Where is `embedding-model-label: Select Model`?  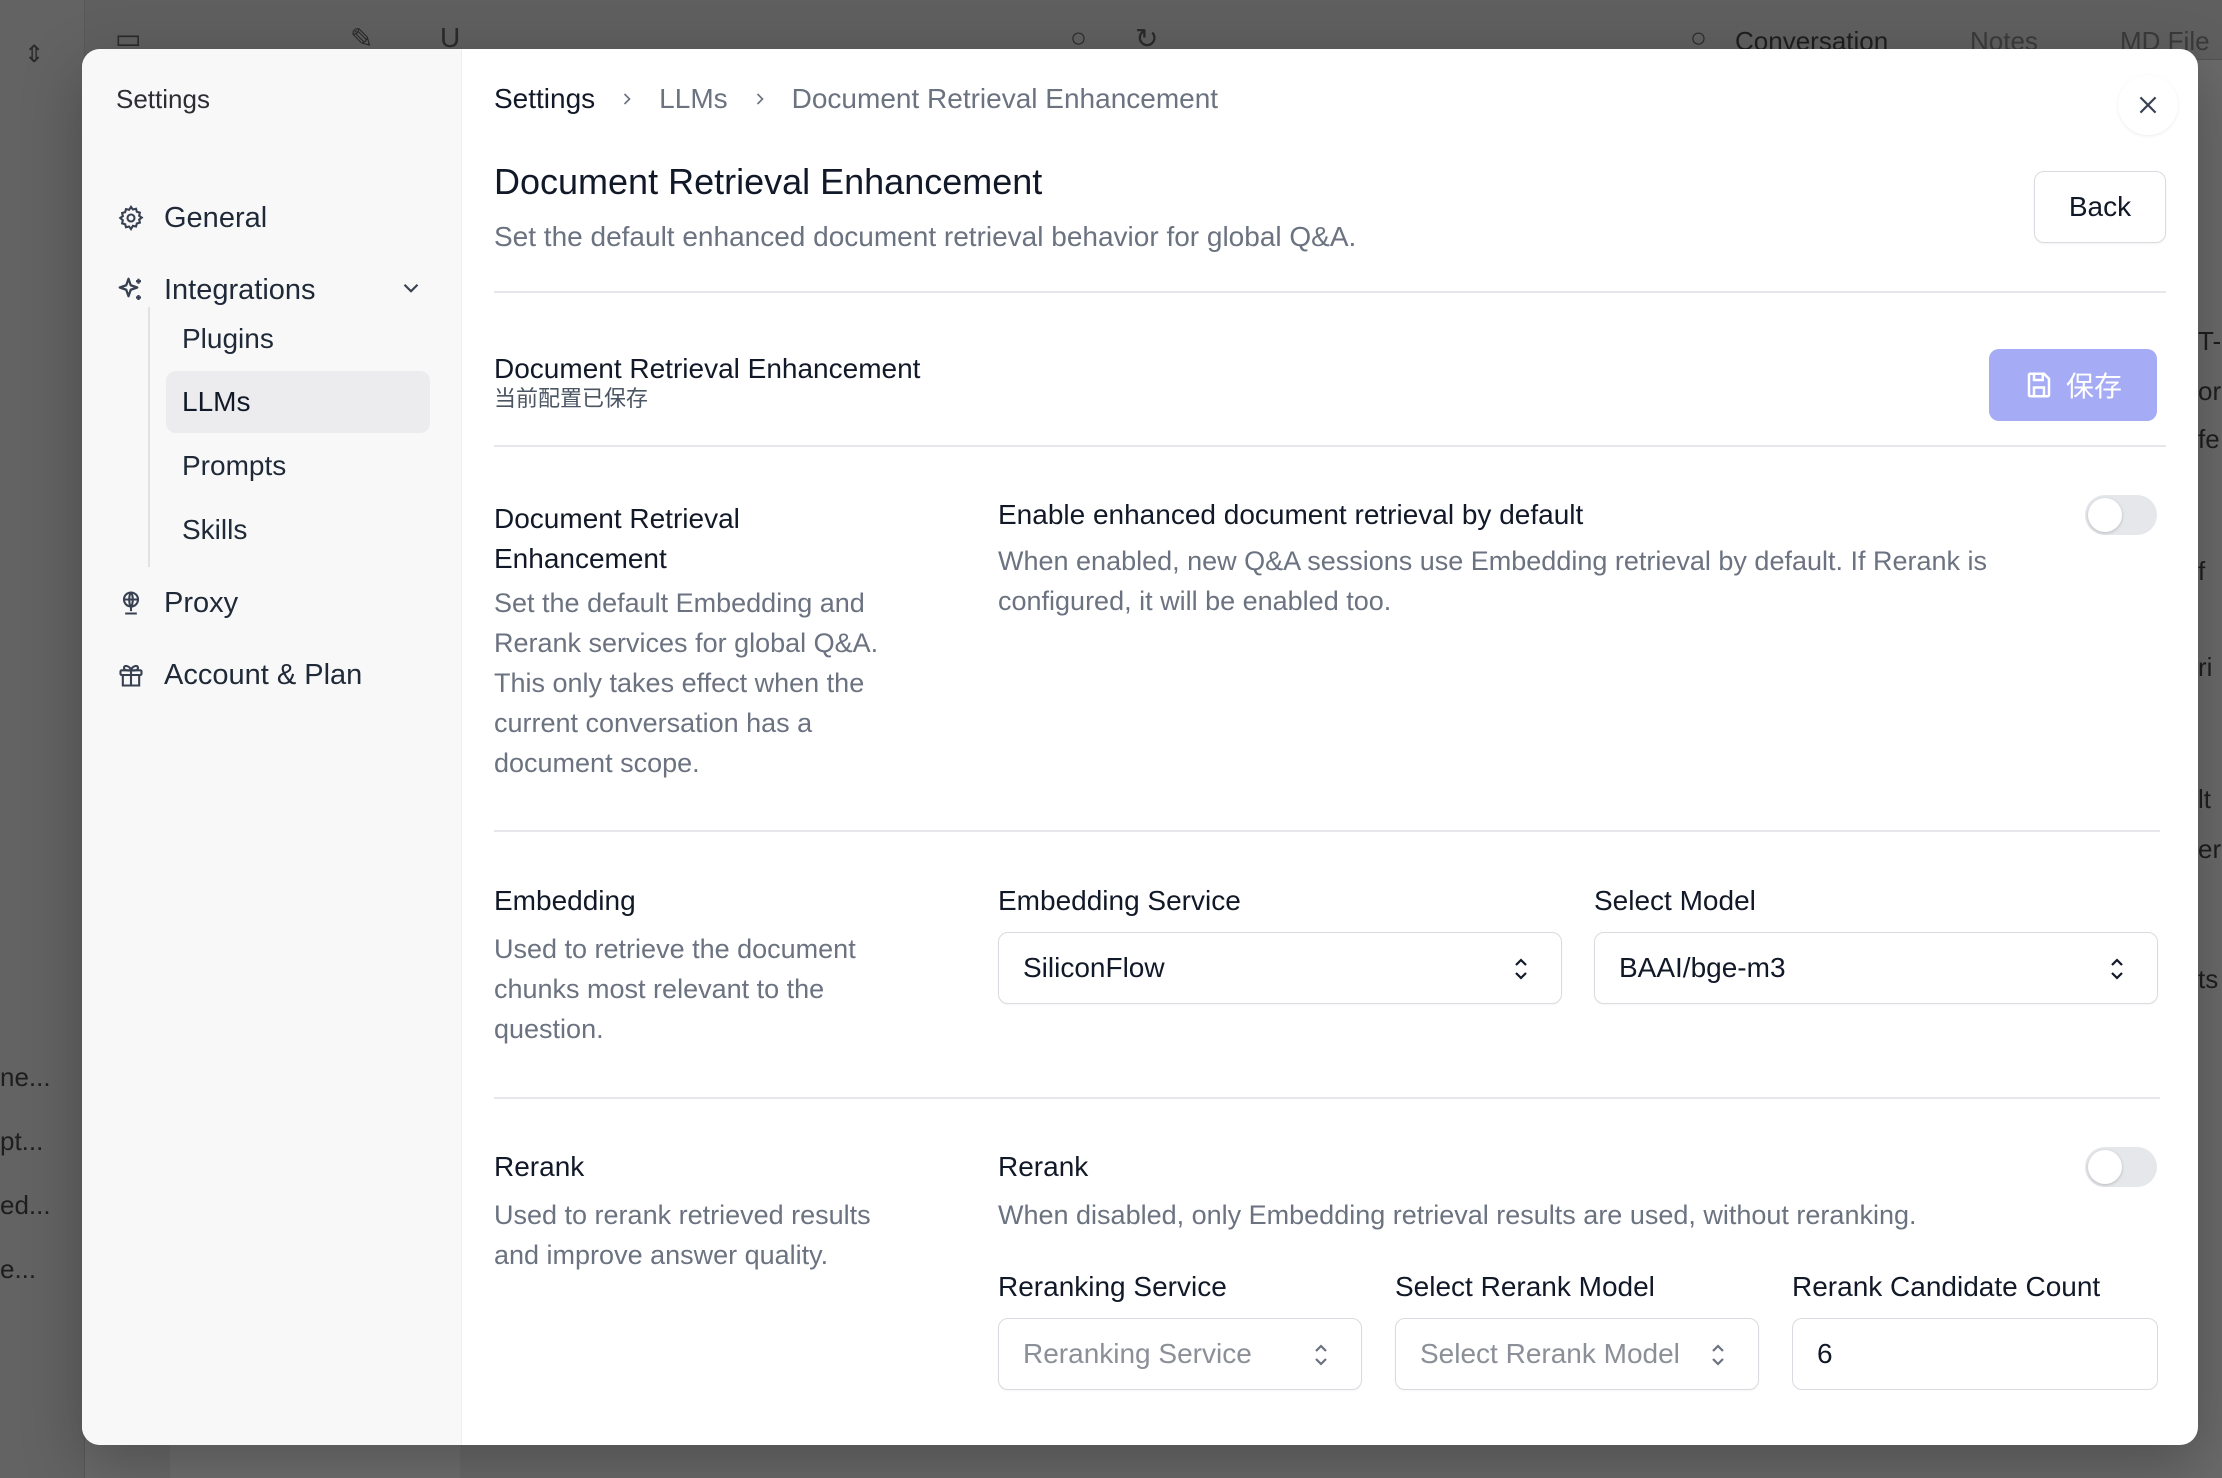
embedding-model-label: Select Model is located at coordinates (1675, 900).